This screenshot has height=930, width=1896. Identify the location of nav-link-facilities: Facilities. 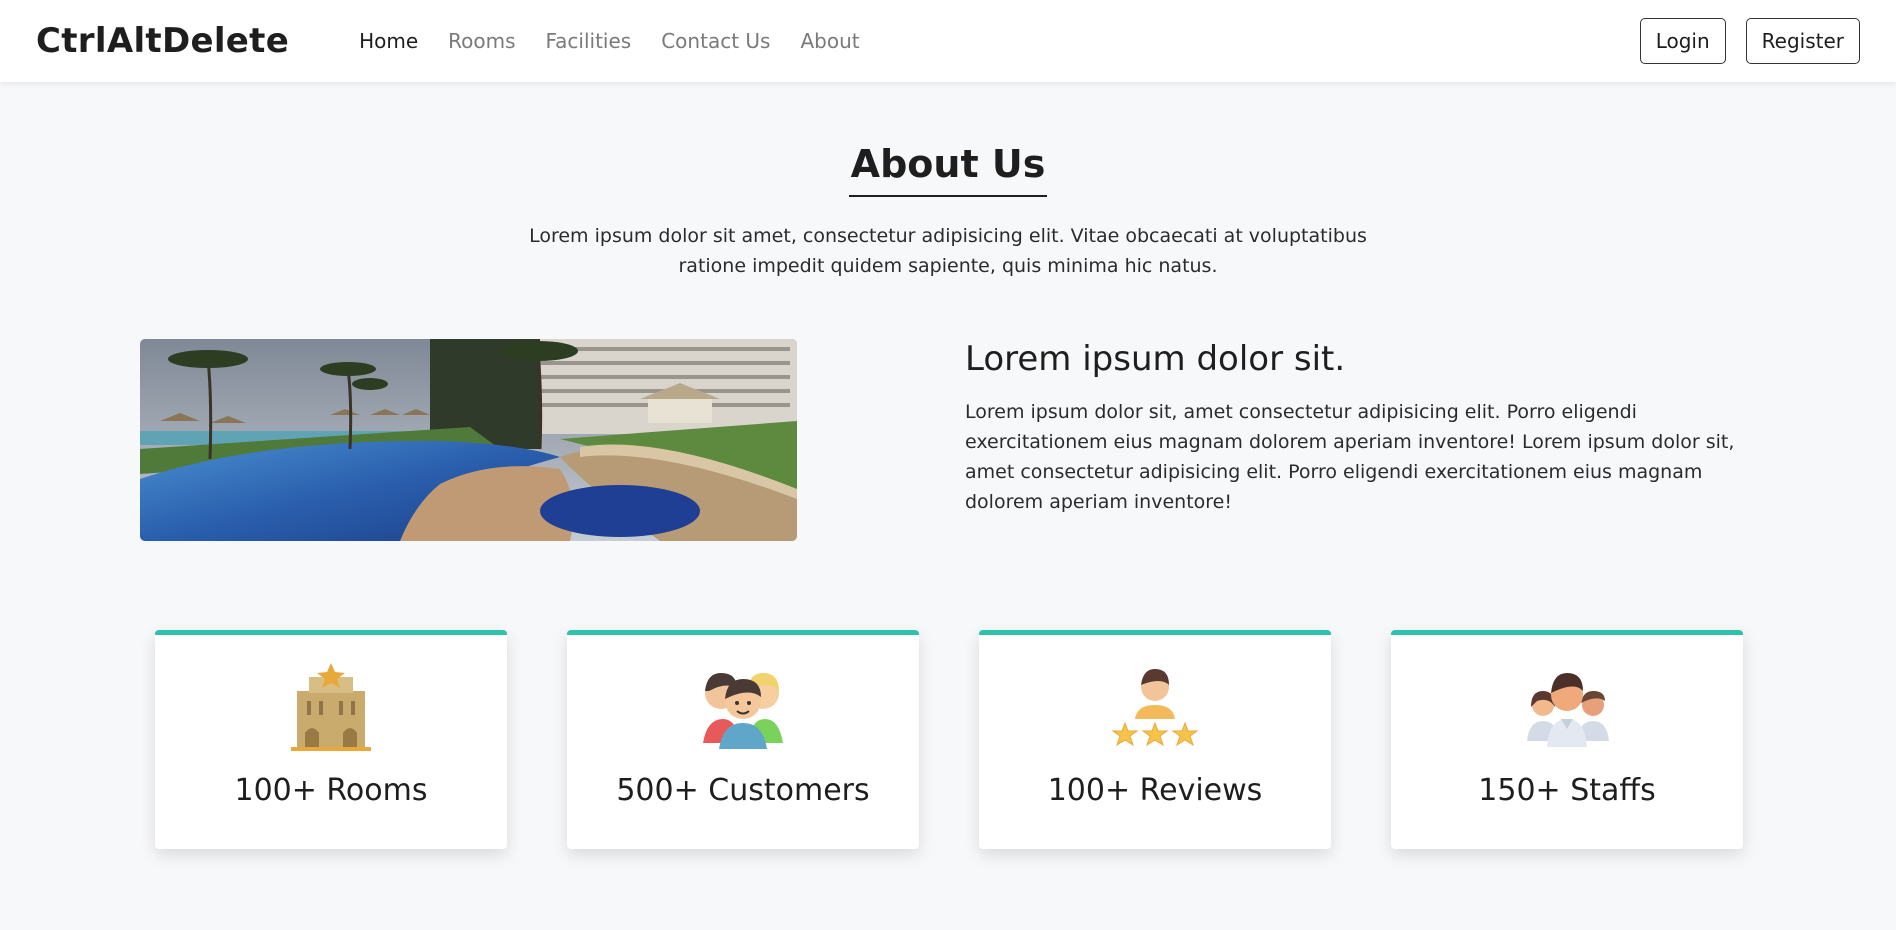
(589, 41).